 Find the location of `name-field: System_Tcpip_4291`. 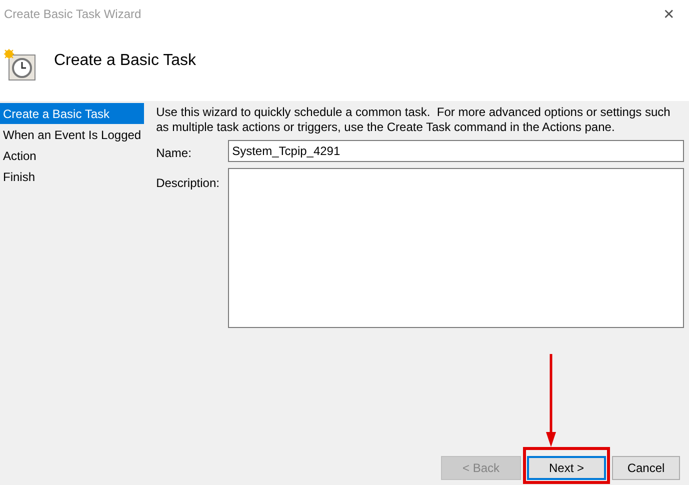

name-field: System_Tcpip_4291 is located at coordinates (456, 151).